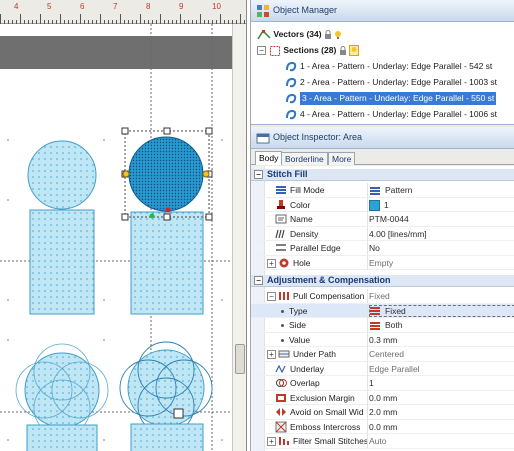 This screenshot has height=451, width=514. I want to click on category-stitch-fill: − Stitch Fill, so click(382, 175).